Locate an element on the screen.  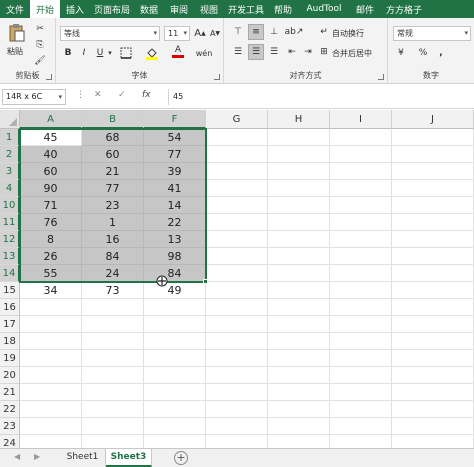
cell-f1: 54 is located at coordinates (175, 137).